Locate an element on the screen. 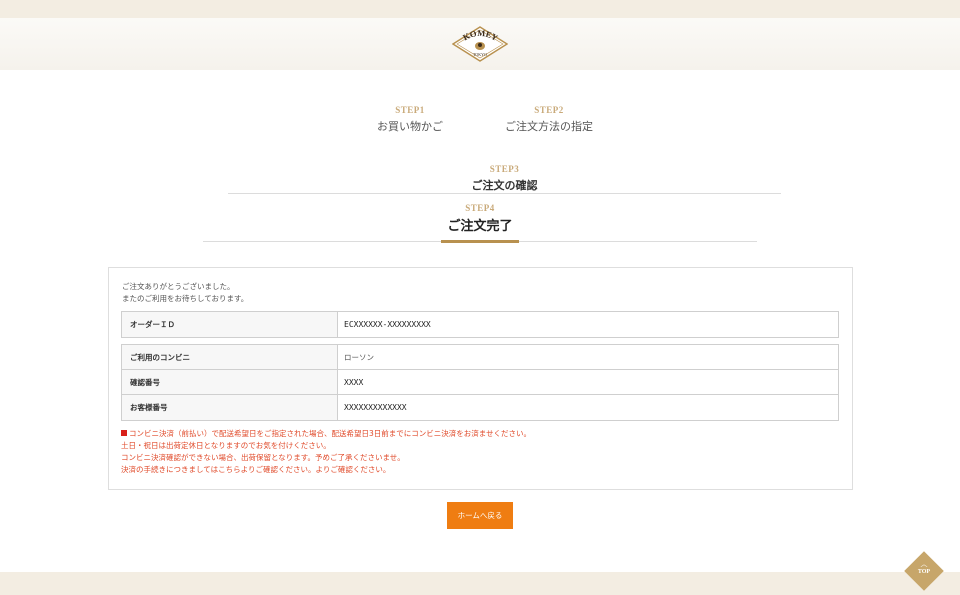 The image size is (960, 595). note-line: 決済の手続きにつきましてはこちらよりご確認ください。よりご確認ください。 is located at coordinates (481, 470).